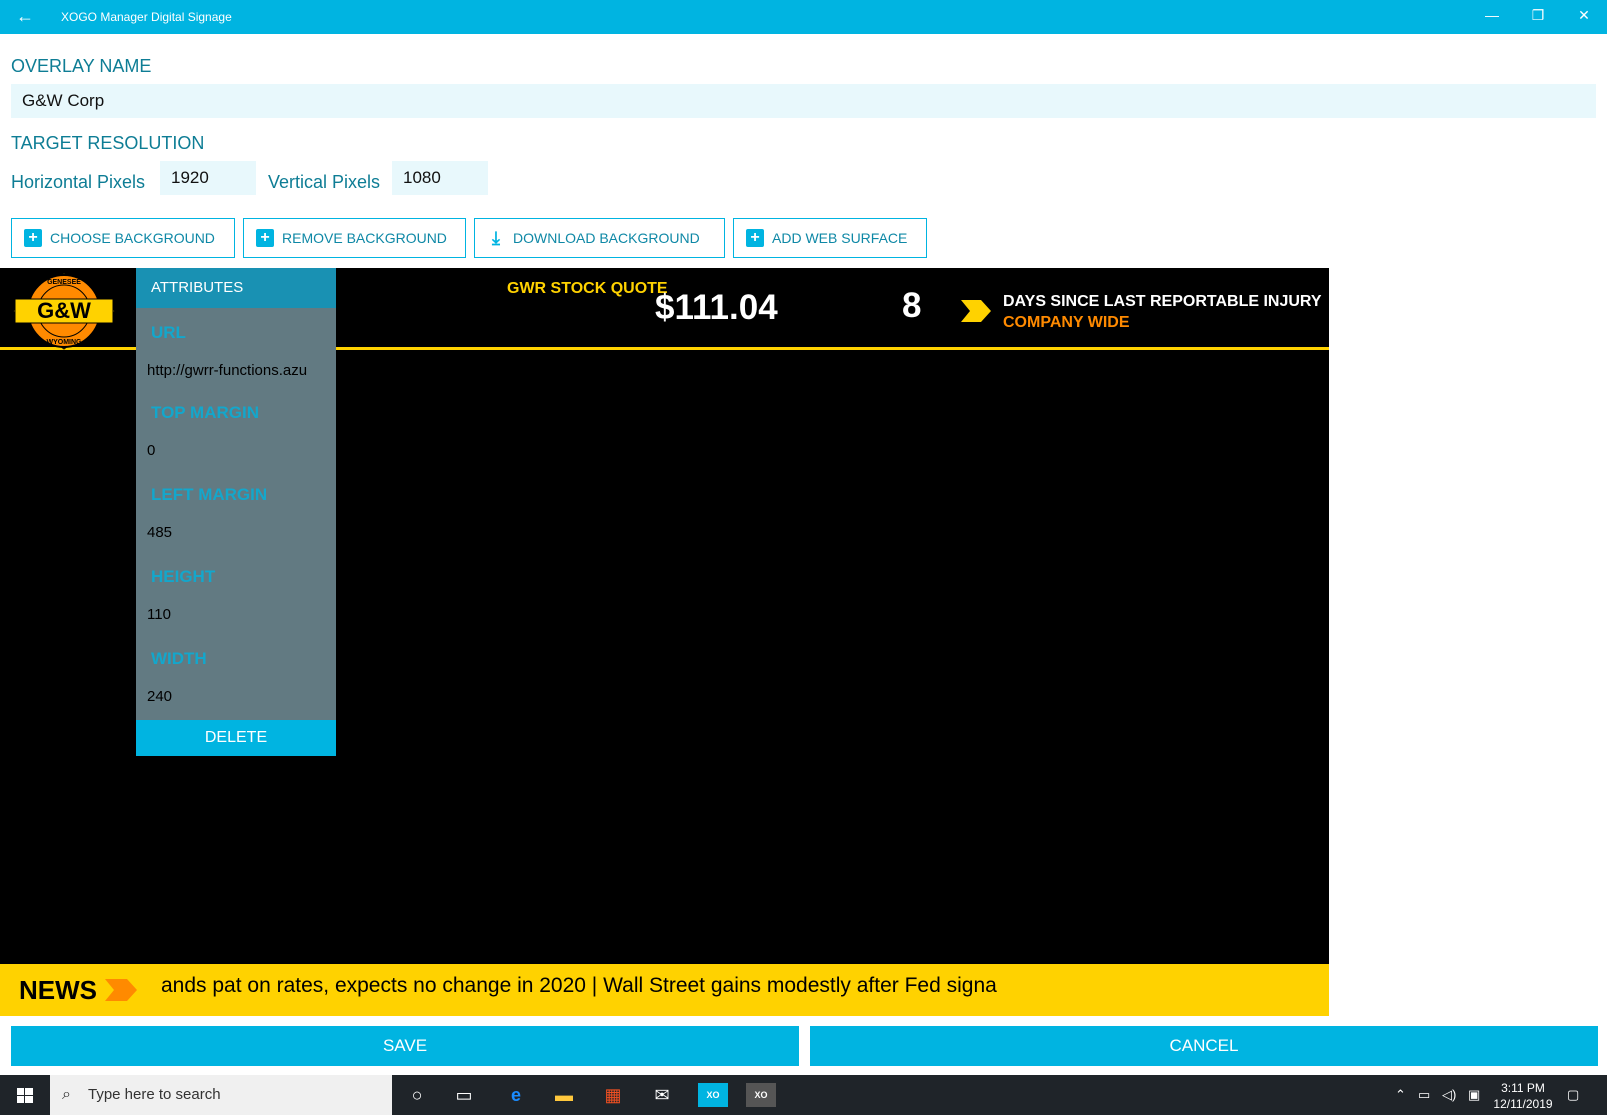 The width and height of the screenshot is (1607, 1115). What do you see at coordinates (81, 66) in the screenshot?
I see `overlay-name-label: OVERLAY NAME` at bounding box center [81, 66].